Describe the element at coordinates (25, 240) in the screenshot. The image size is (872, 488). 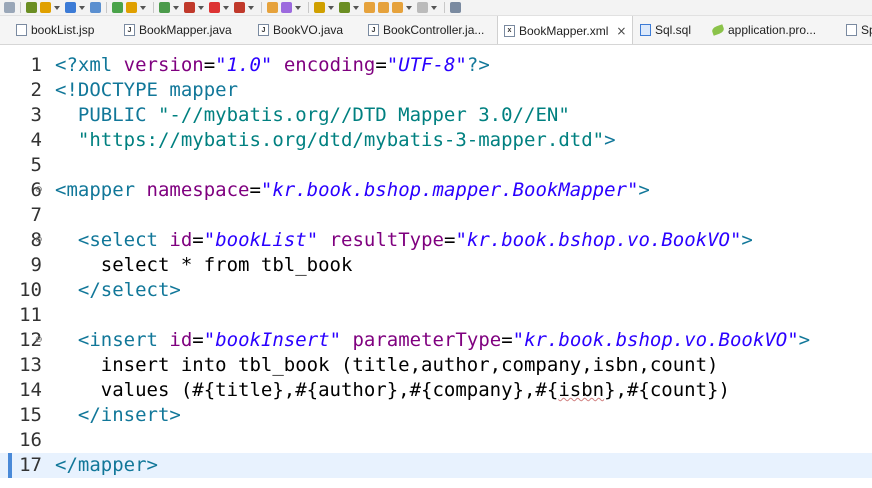
I see `line-gutter: 8 ⊖` at that location.